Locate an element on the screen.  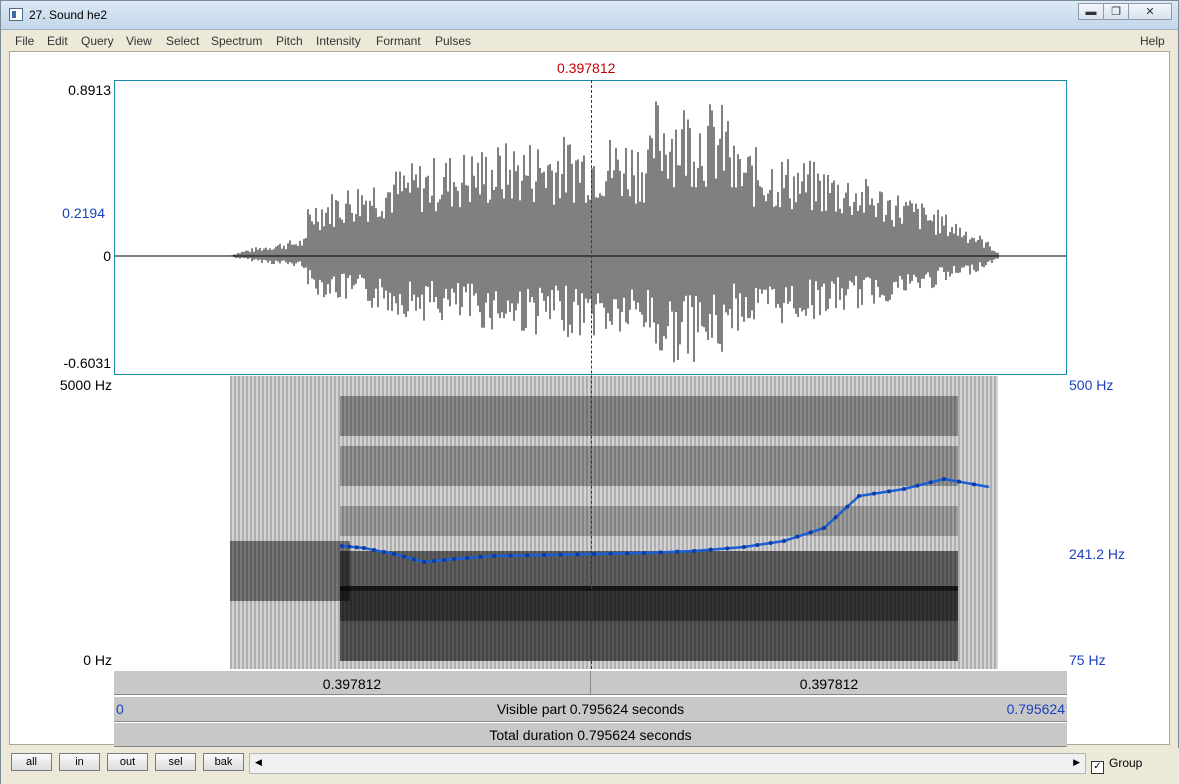
wave-y-top: 0.8913 is located at coordinates (89, 90).